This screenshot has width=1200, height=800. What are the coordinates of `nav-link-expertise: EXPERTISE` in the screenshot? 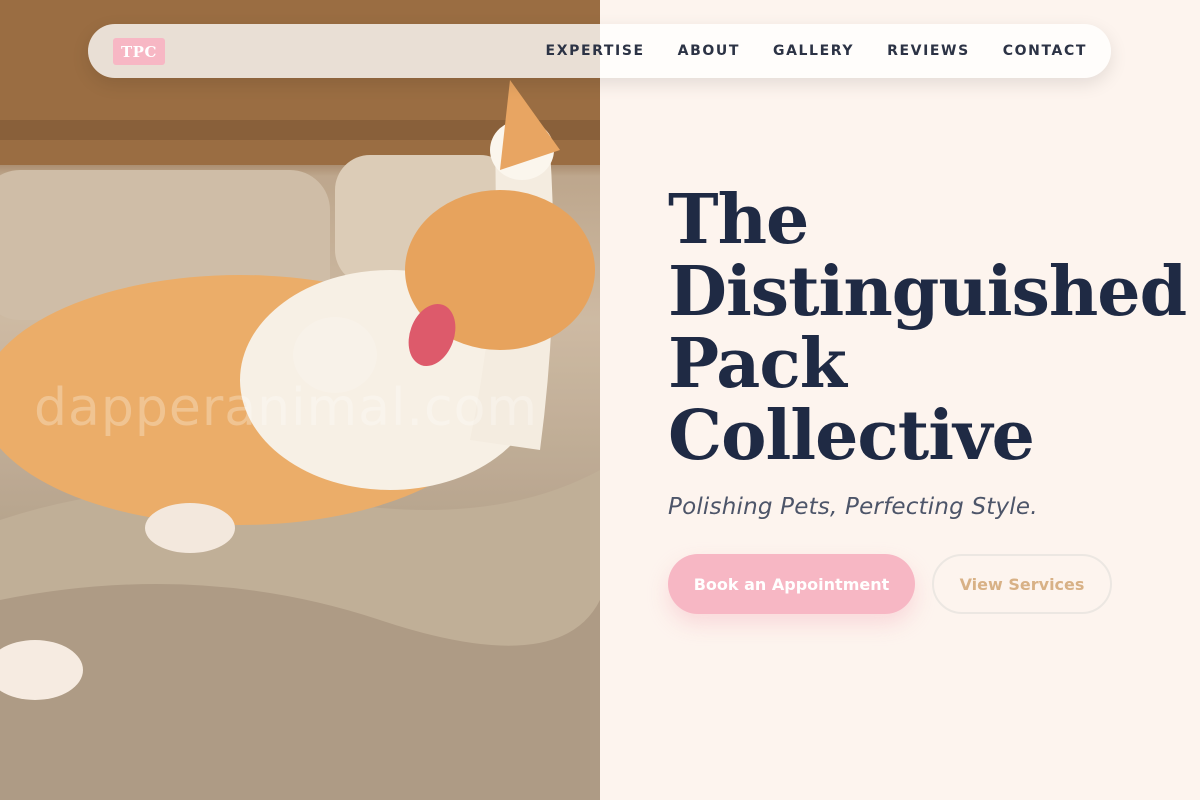 It's located at (595, 51).